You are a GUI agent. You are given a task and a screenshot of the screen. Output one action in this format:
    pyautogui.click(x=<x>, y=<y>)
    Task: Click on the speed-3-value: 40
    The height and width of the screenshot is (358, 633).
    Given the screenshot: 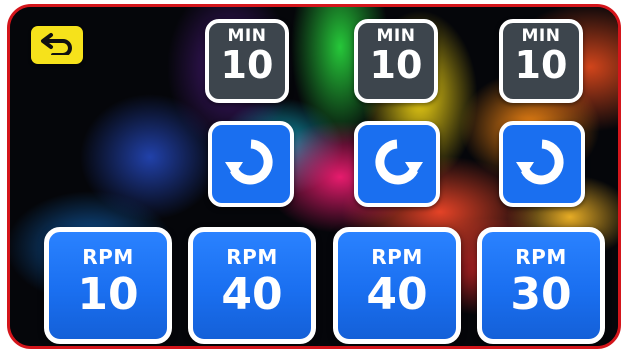 What is the action you would take?
    pyautogui.click(x=397, y=294)
    